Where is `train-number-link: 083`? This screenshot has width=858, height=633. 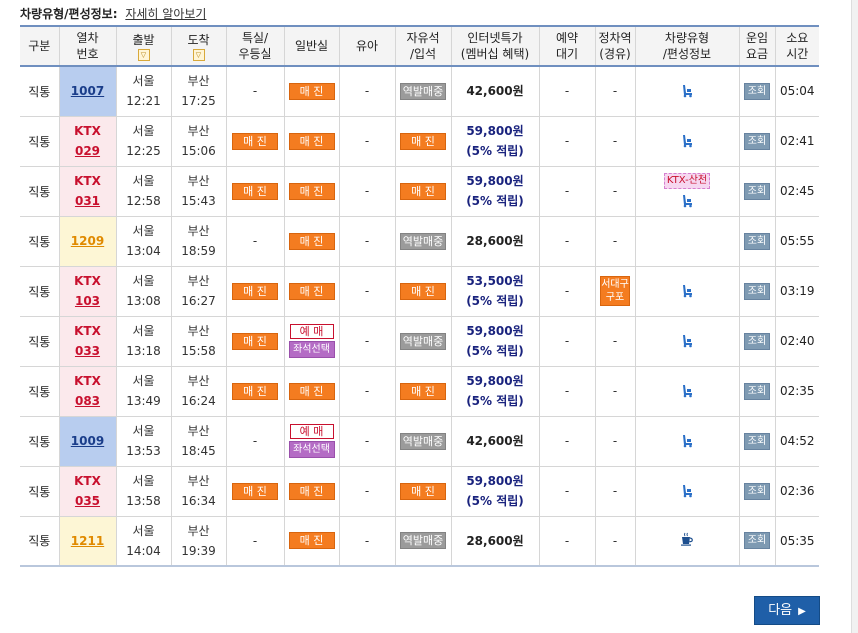 train-number-link: 083 is located at coordinates (88, 401).